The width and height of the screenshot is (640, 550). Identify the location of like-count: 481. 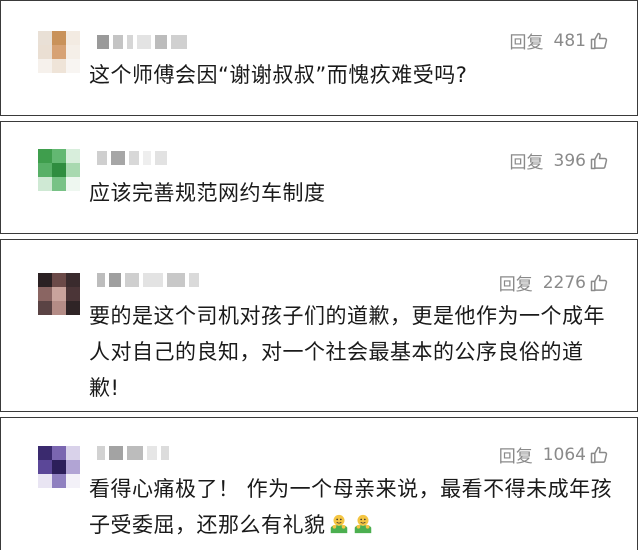
(569, 40).